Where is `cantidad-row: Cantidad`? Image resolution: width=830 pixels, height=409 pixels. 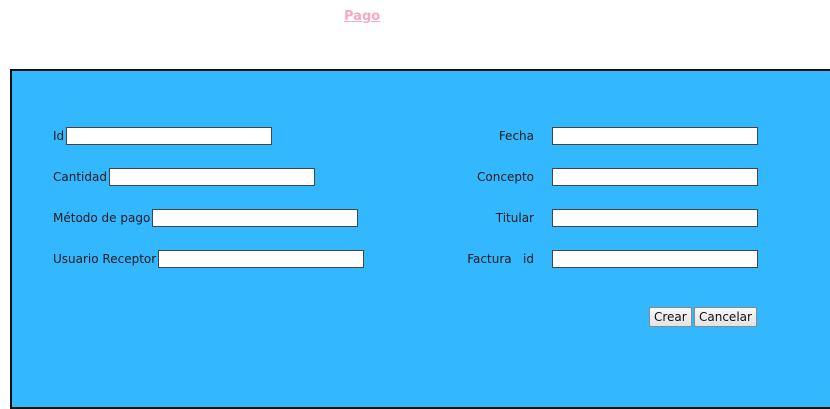
cantidad-row: Cantidad is located at coordinates (184, 177).